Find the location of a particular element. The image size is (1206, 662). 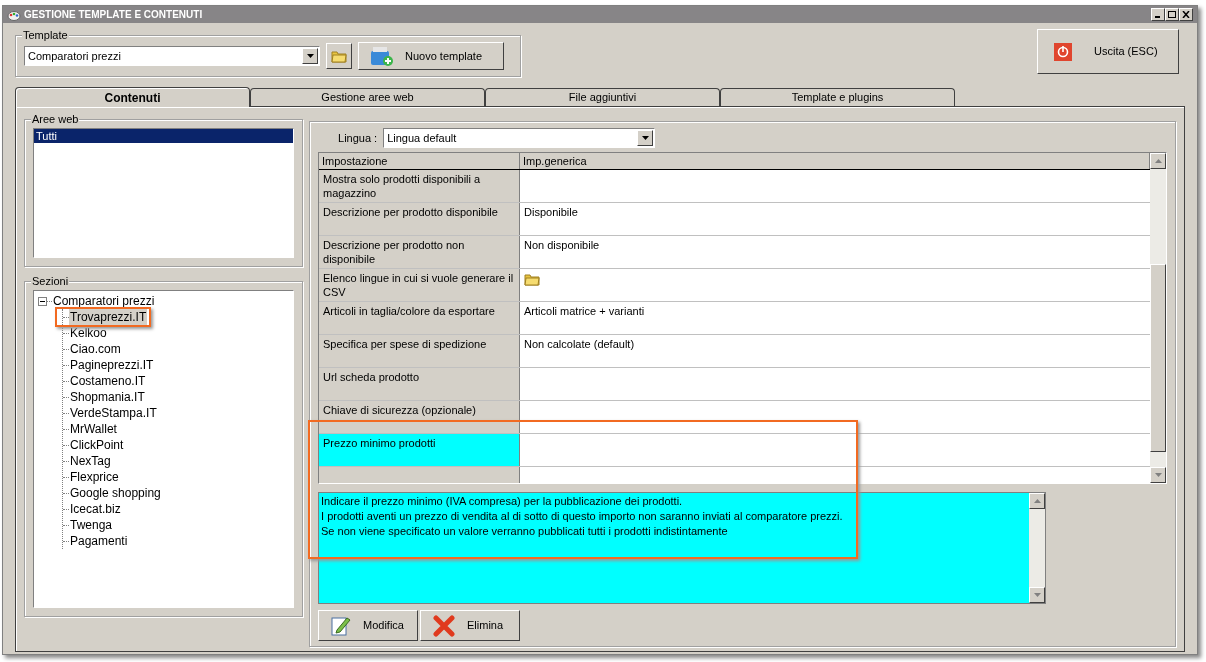

column-header: Impostazione is located at coordinates (419, 161).